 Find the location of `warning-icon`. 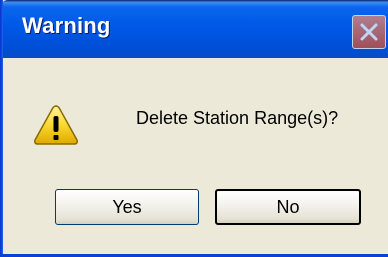

warning-icon is located at coordinates (56, 125).